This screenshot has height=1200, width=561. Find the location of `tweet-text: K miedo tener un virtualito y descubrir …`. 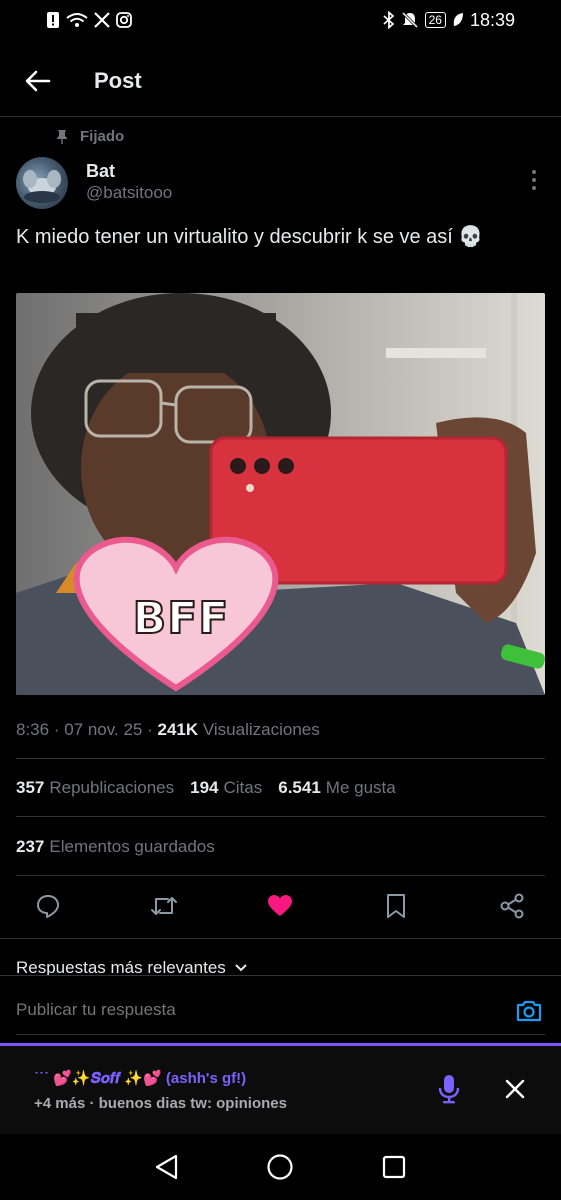

tweet-text: K miedo tener un virtualito y descubrir … is located at coordinates (250, 237).